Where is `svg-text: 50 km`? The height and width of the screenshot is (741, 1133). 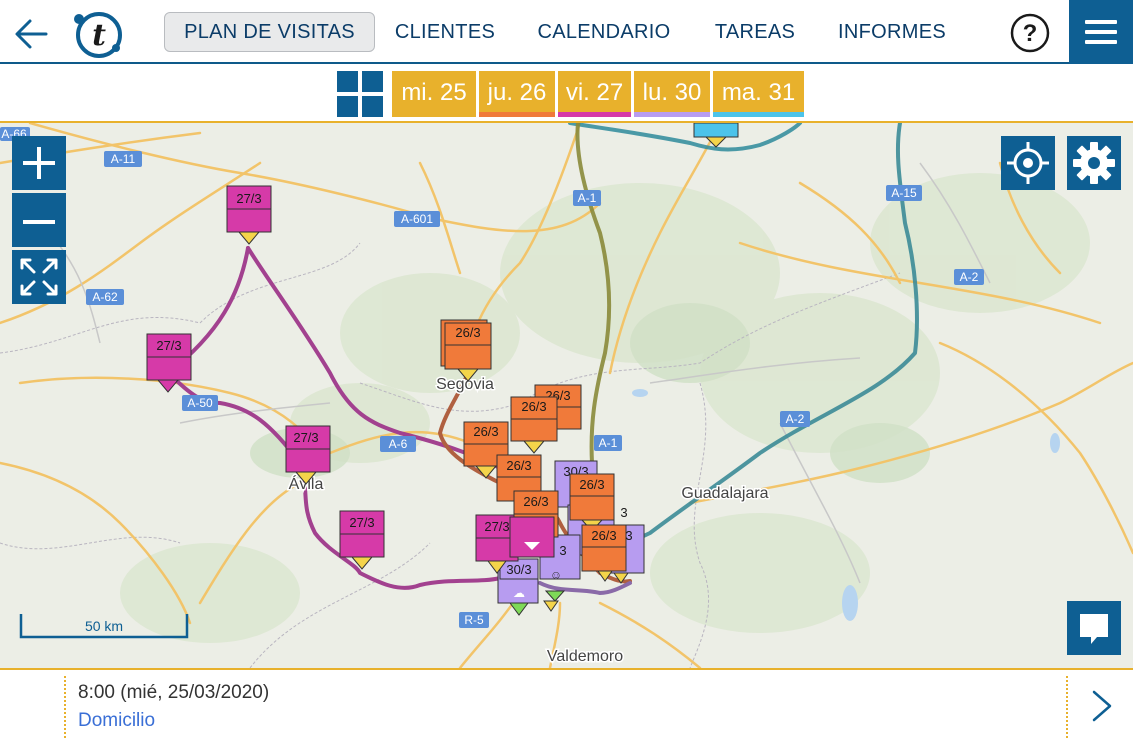
svg-text: 50 km is located at coordinates (104, 626).